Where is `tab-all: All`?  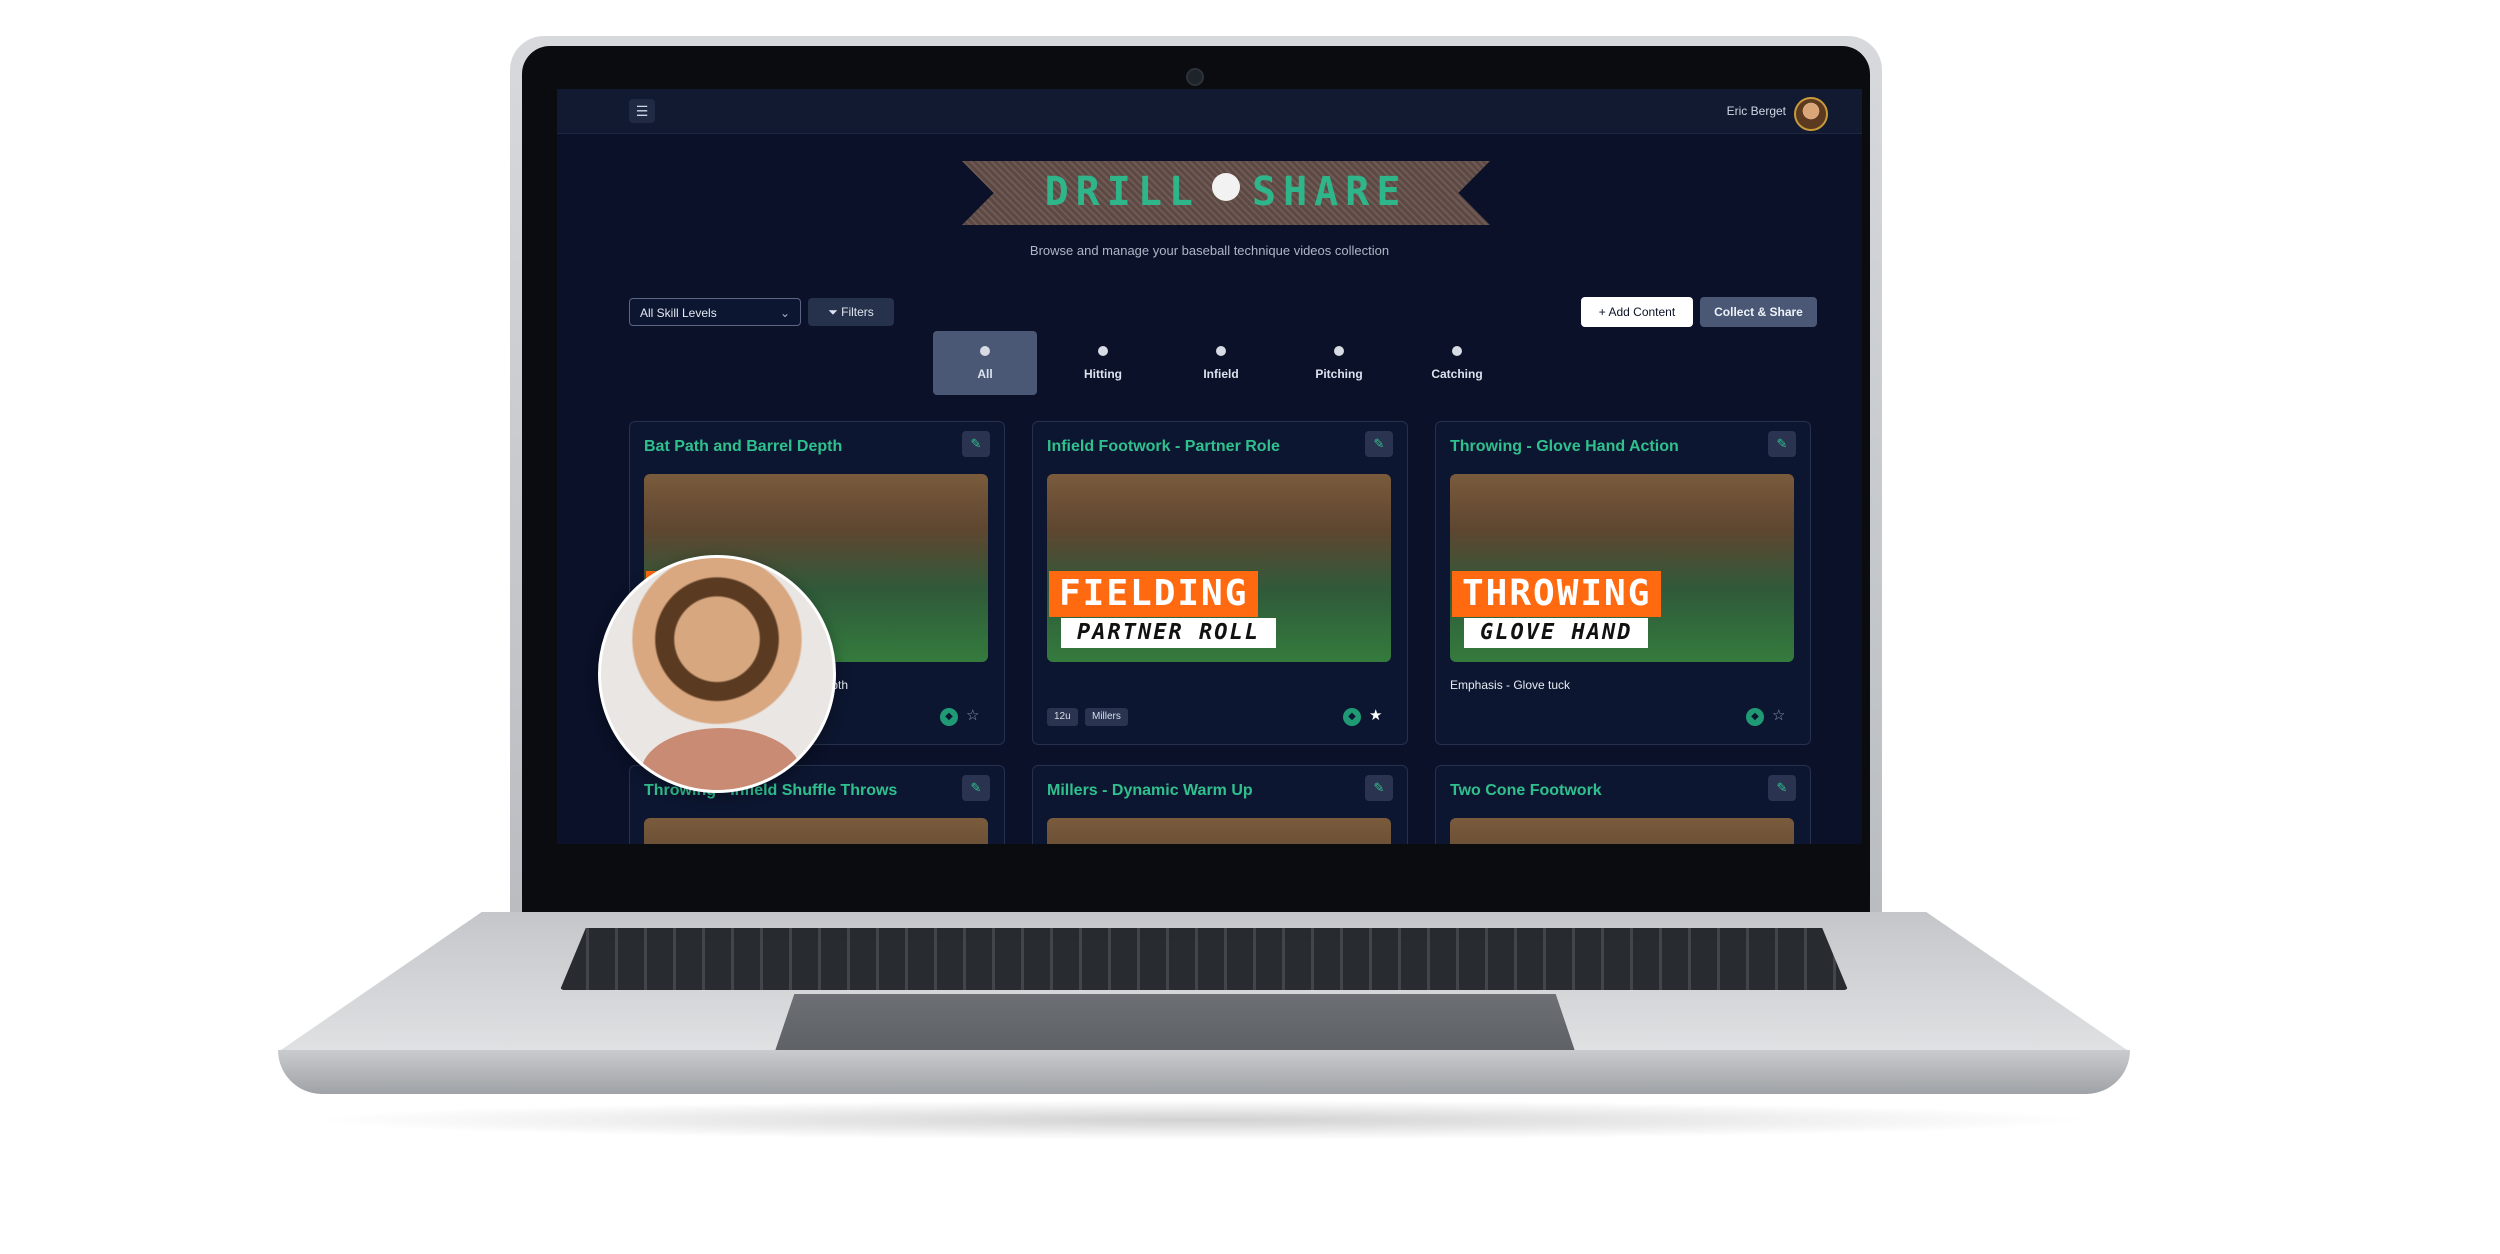
tab-all: All is located at coordinates (985, 363).